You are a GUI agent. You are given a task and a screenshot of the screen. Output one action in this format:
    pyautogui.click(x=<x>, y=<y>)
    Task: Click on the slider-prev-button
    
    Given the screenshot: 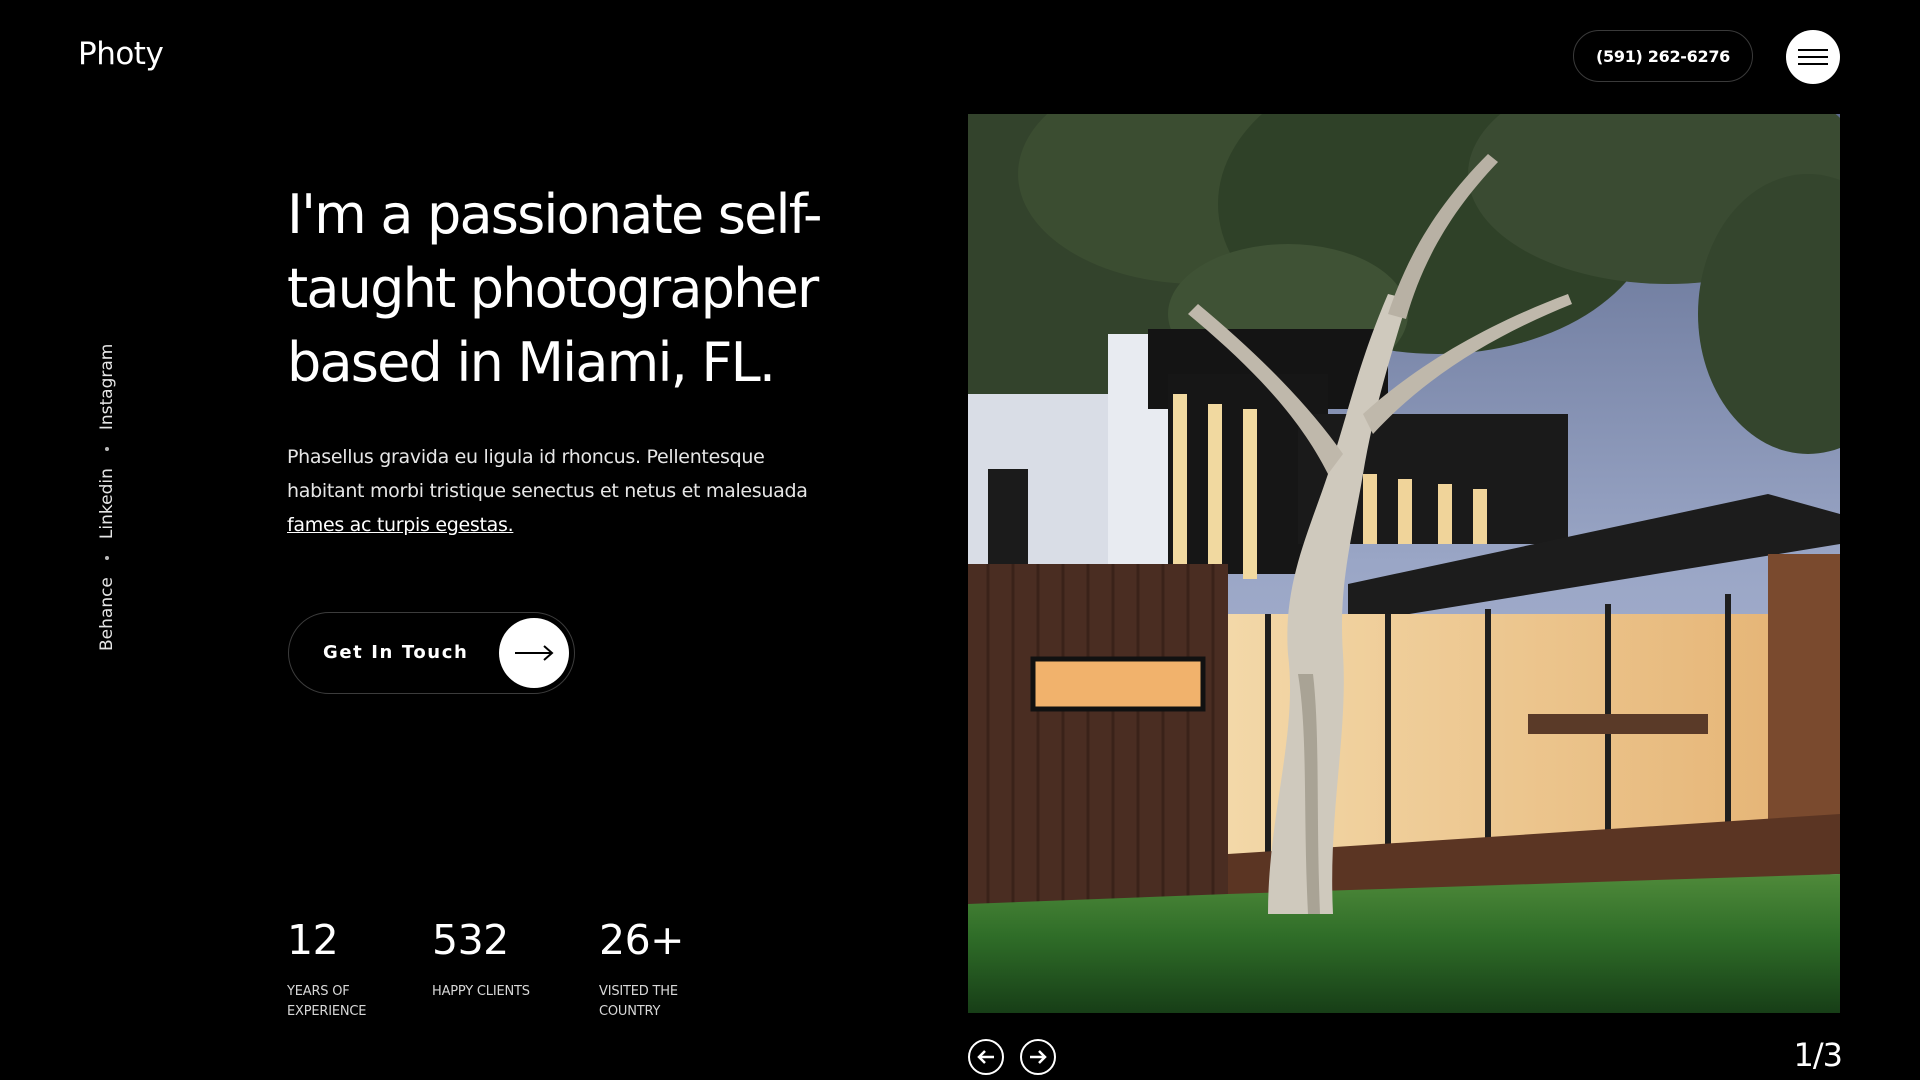 What is the action you would take?
    pyautogui.click(x=986, y=1057)
    